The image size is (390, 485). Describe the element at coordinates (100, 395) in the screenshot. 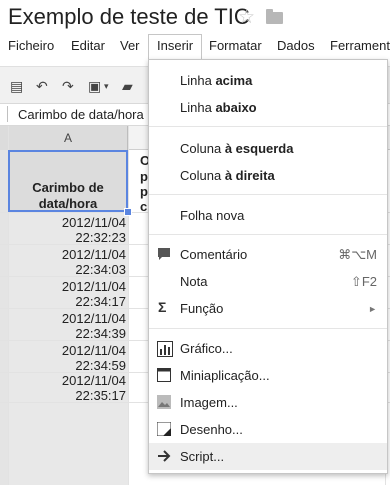

I see `cell-time: 22:35:17` at that location.